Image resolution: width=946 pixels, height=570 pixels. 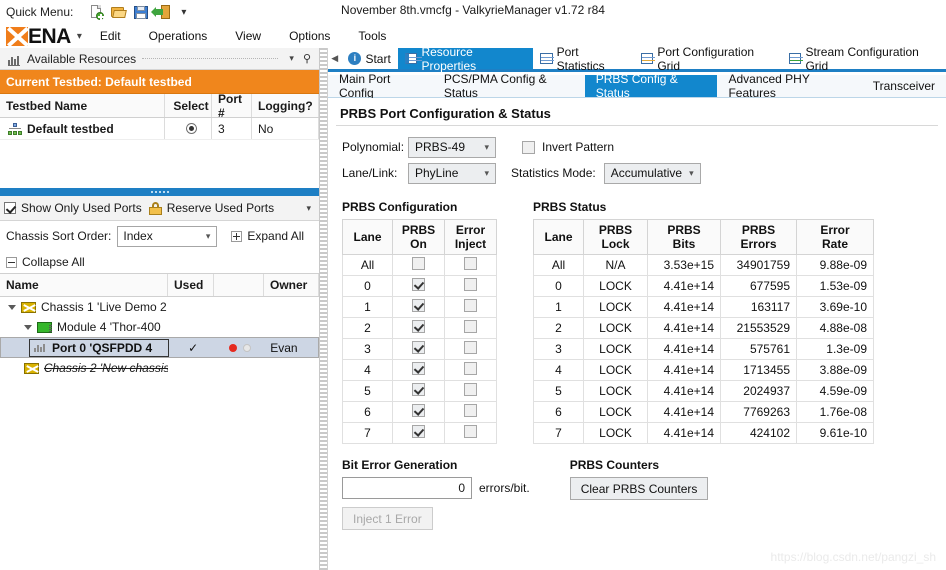 What do you see at coordinates (558, 433) in the screenshot?
I see `lane-cell: 7` at bounding box center [558, 433].